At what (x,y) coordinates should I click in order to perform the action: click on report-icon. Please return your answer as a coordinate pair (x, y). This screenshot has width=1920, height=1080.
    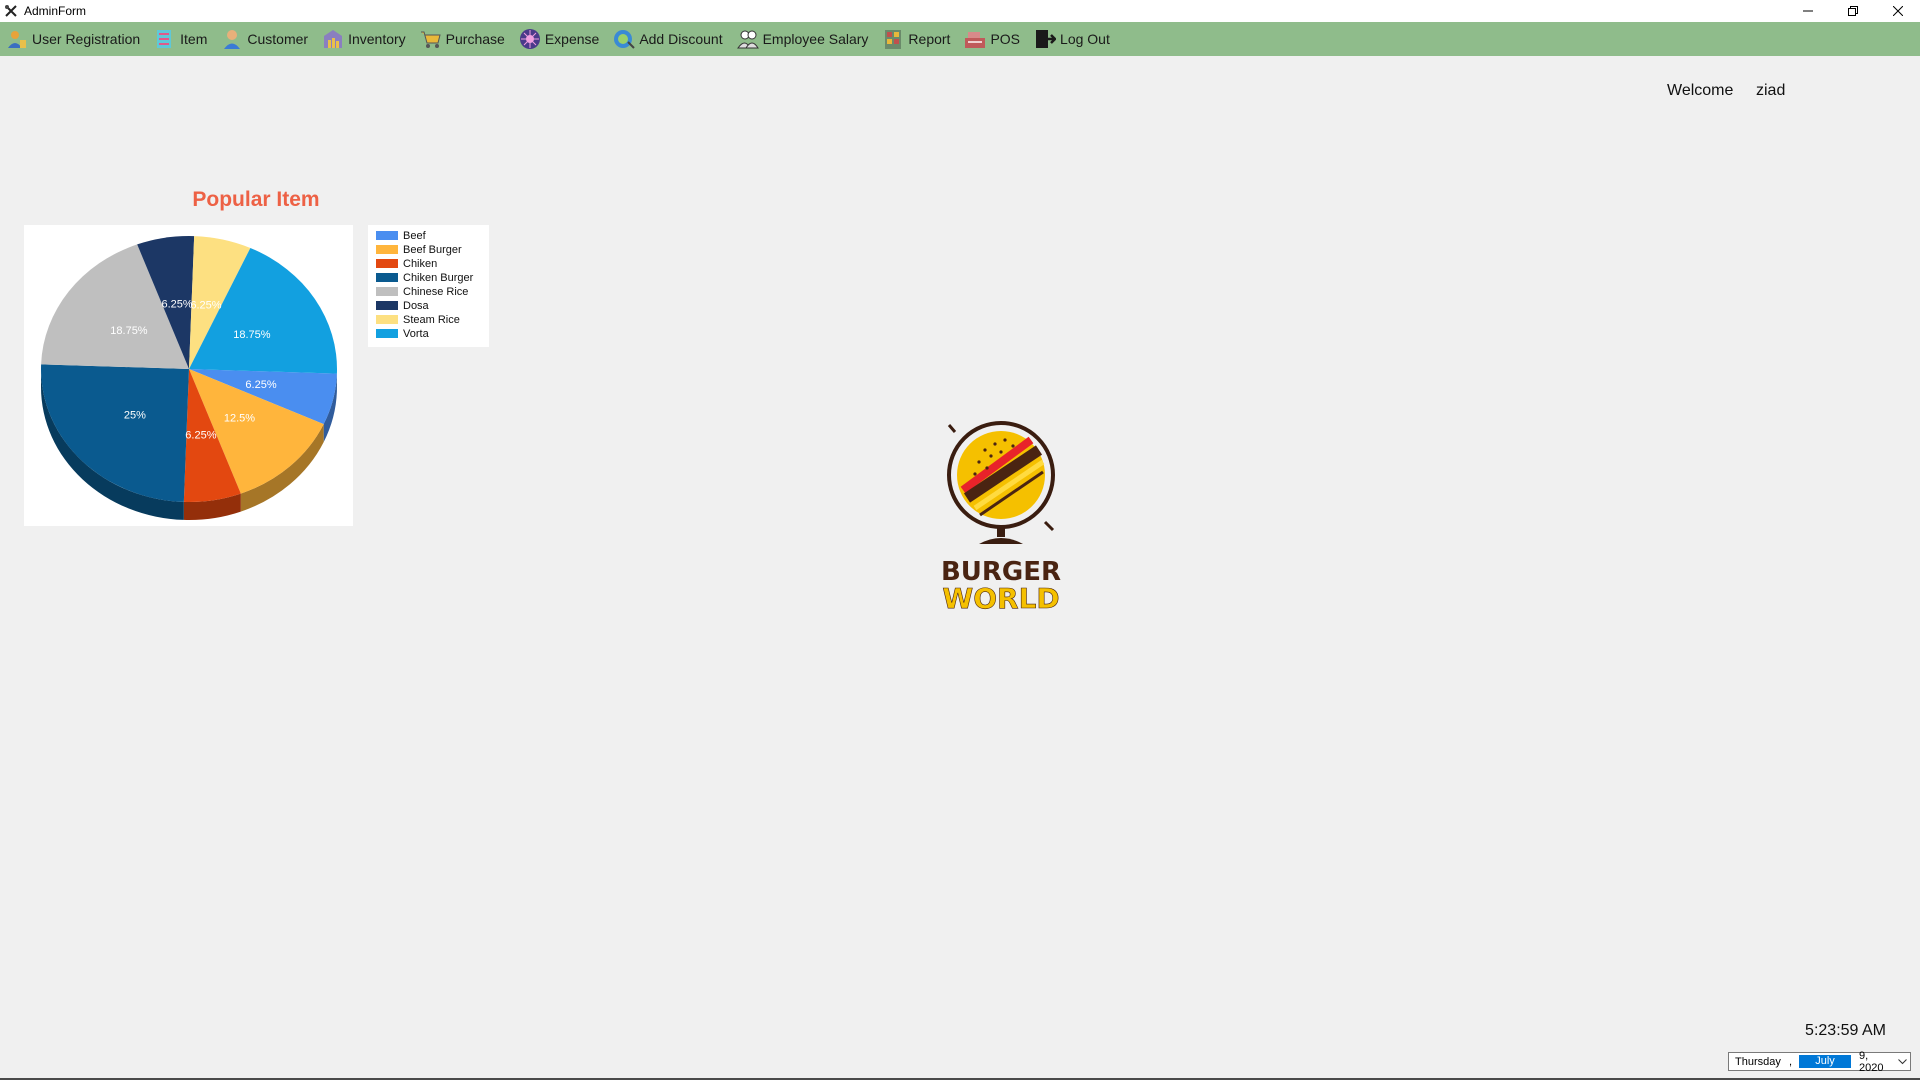
    Looking at the image, I should click on (893, 39).